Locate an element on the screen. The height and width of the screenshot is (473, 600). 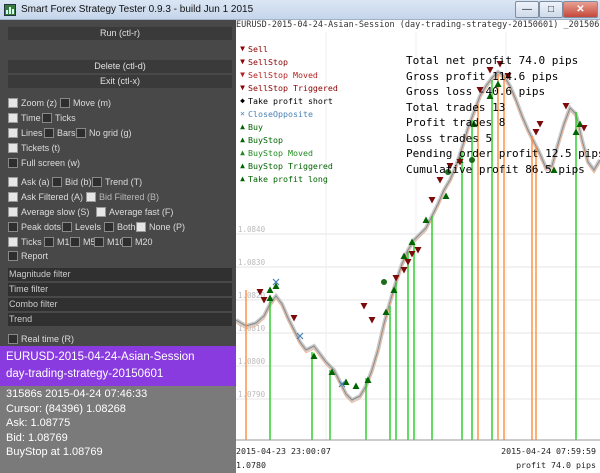
stat-line: Total trades 13 is located at coordinates (456, 107).